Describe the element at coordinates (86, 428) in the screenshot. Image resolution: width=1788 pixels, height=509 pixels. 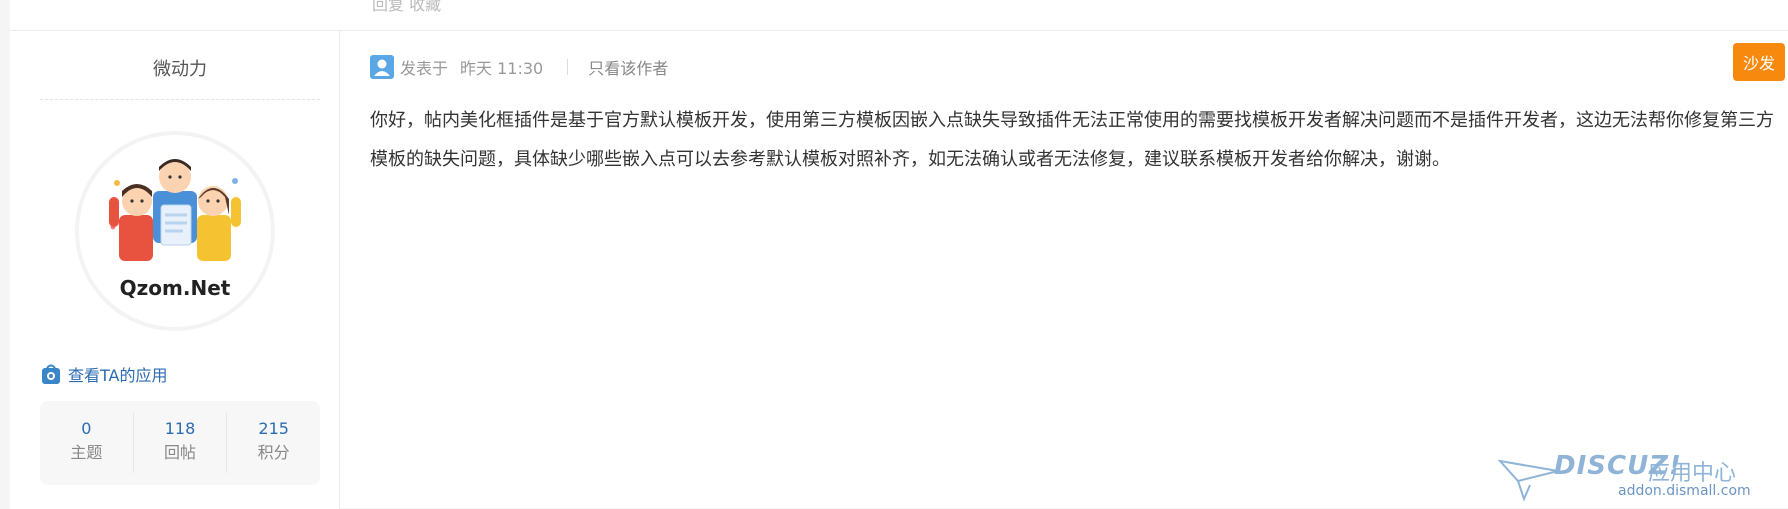
I see `stat-value: 0` at that location.